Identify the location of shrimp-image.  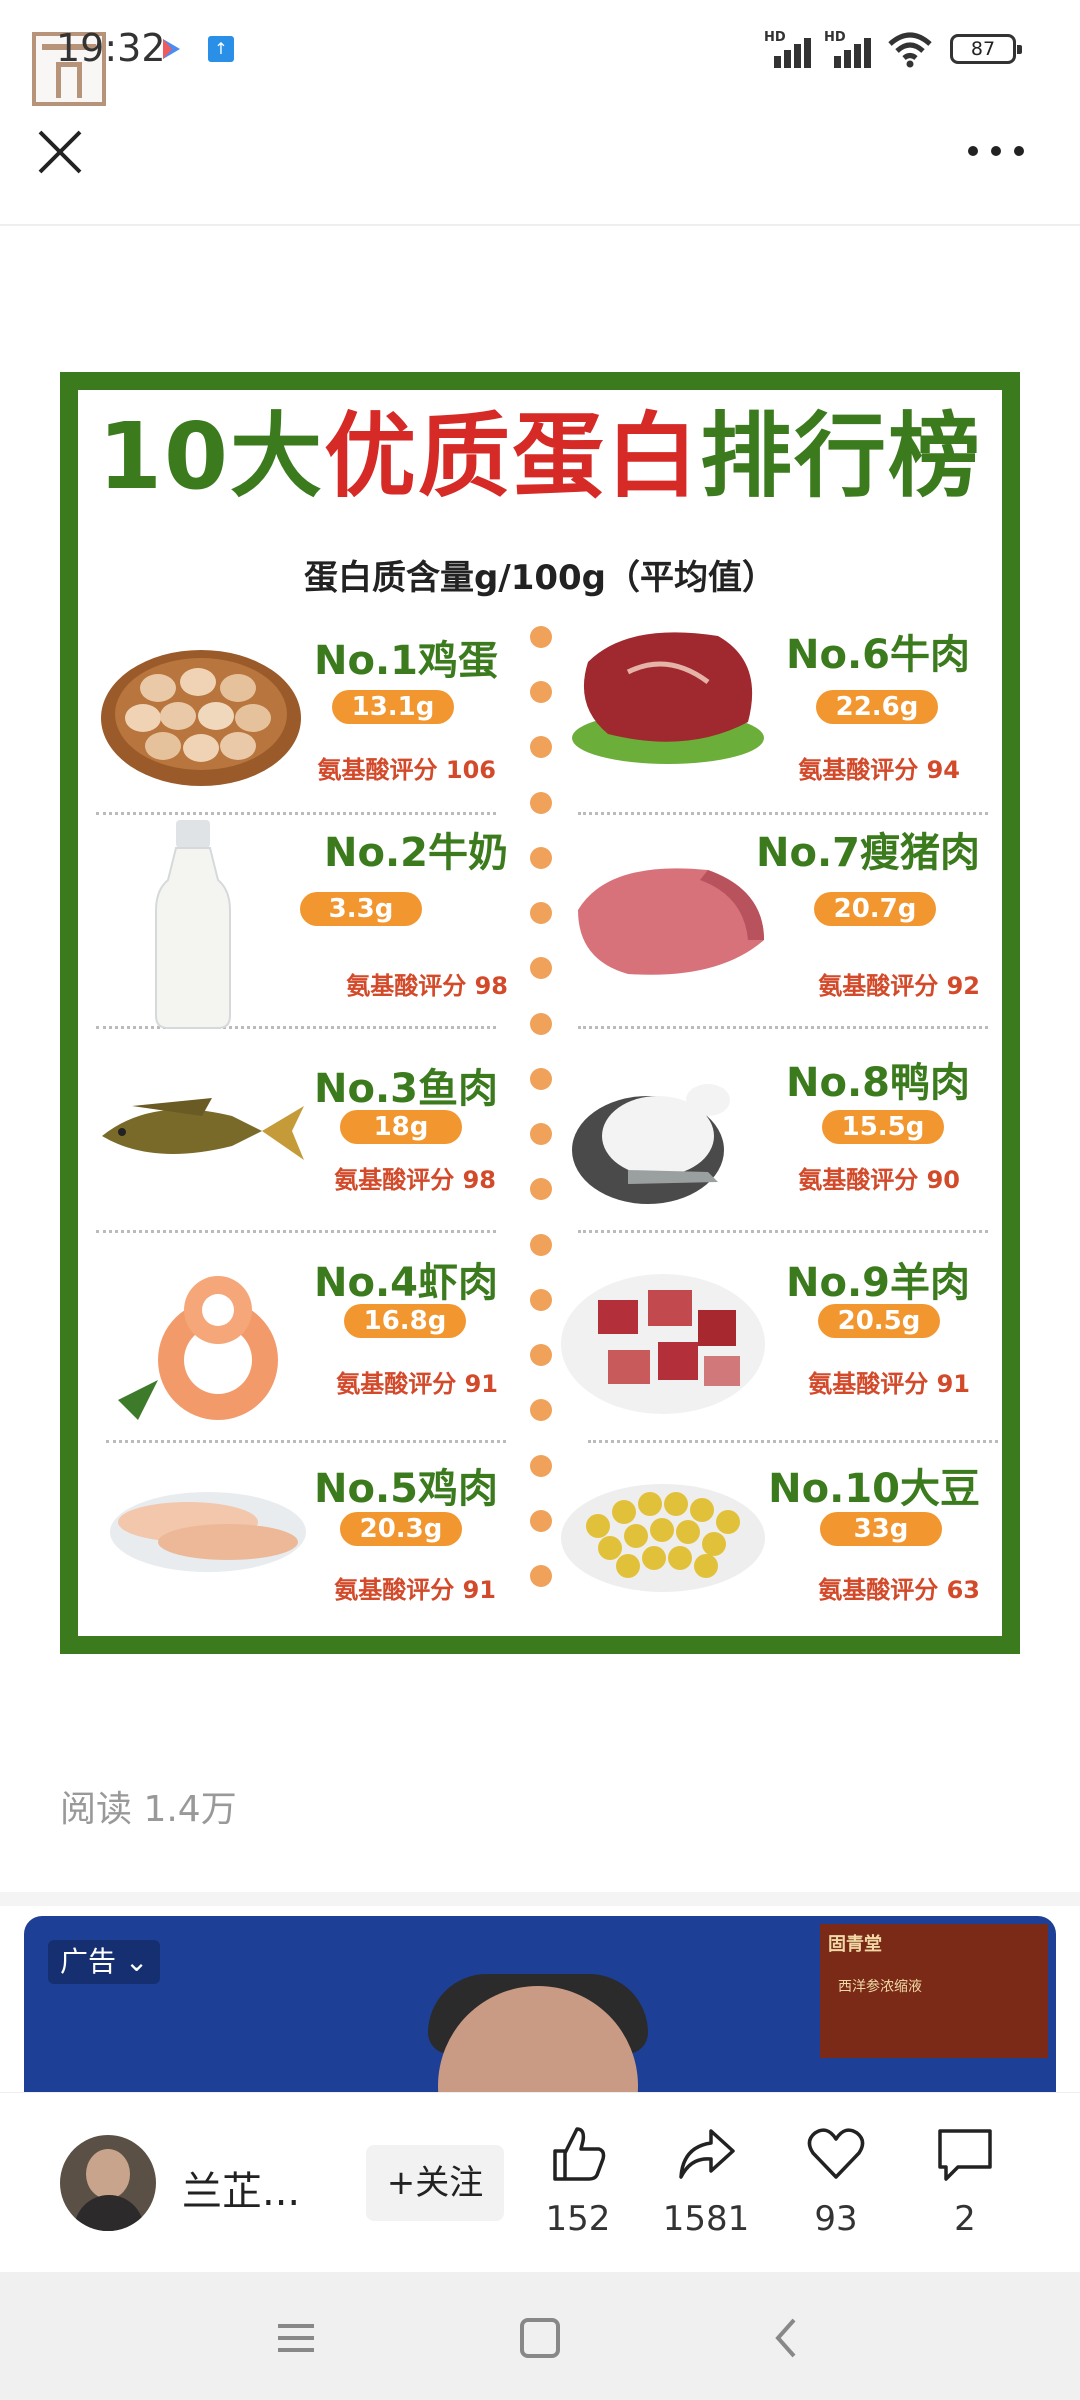
(198, 1348).